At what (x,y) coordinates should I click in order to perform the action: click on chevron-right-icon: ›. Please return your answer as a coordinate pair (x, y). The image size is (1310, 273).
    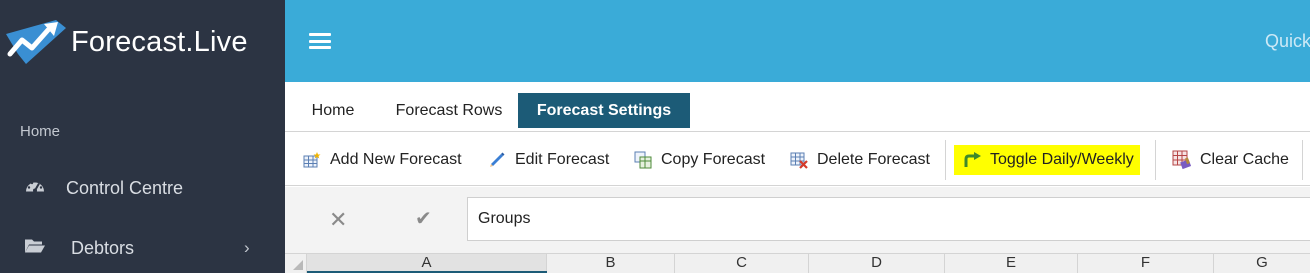
    Looking at the image, I should click on (247, 247).